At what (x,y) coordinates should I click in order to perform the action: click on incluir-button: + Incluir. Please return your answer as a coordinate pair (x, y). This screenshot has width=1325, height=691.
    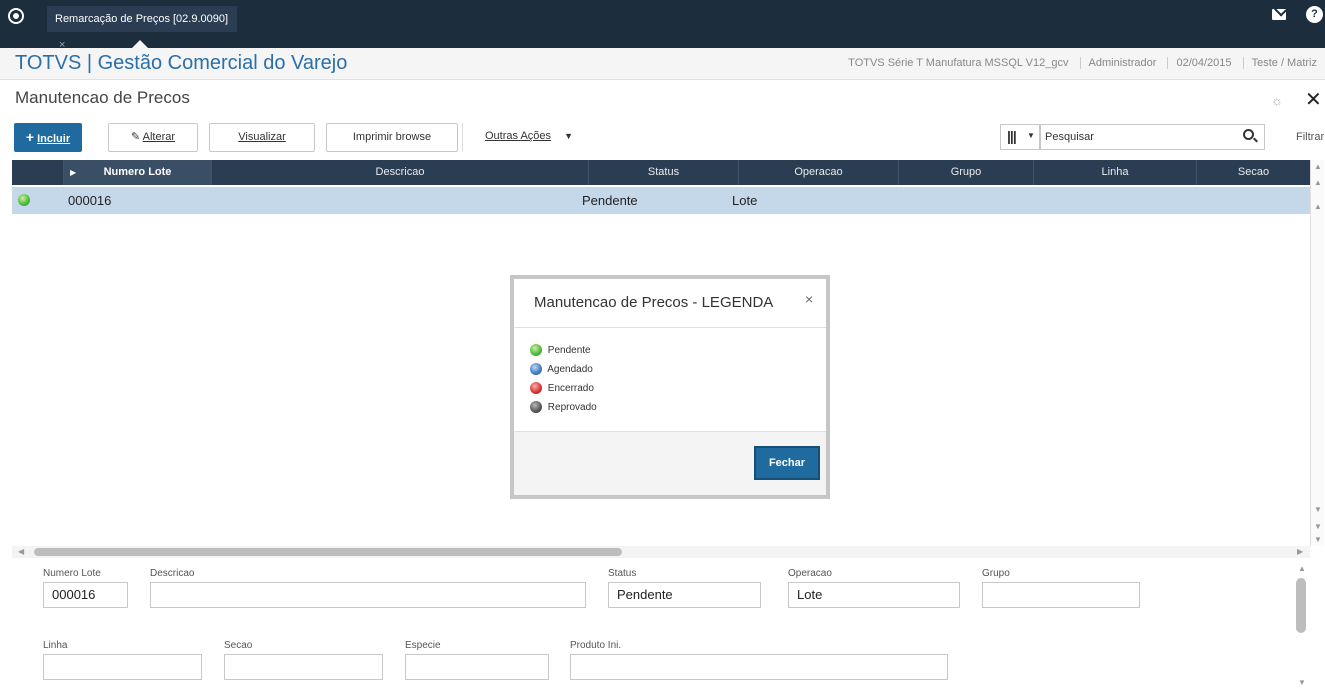
    Looking at the image, I should click on (48, 137).